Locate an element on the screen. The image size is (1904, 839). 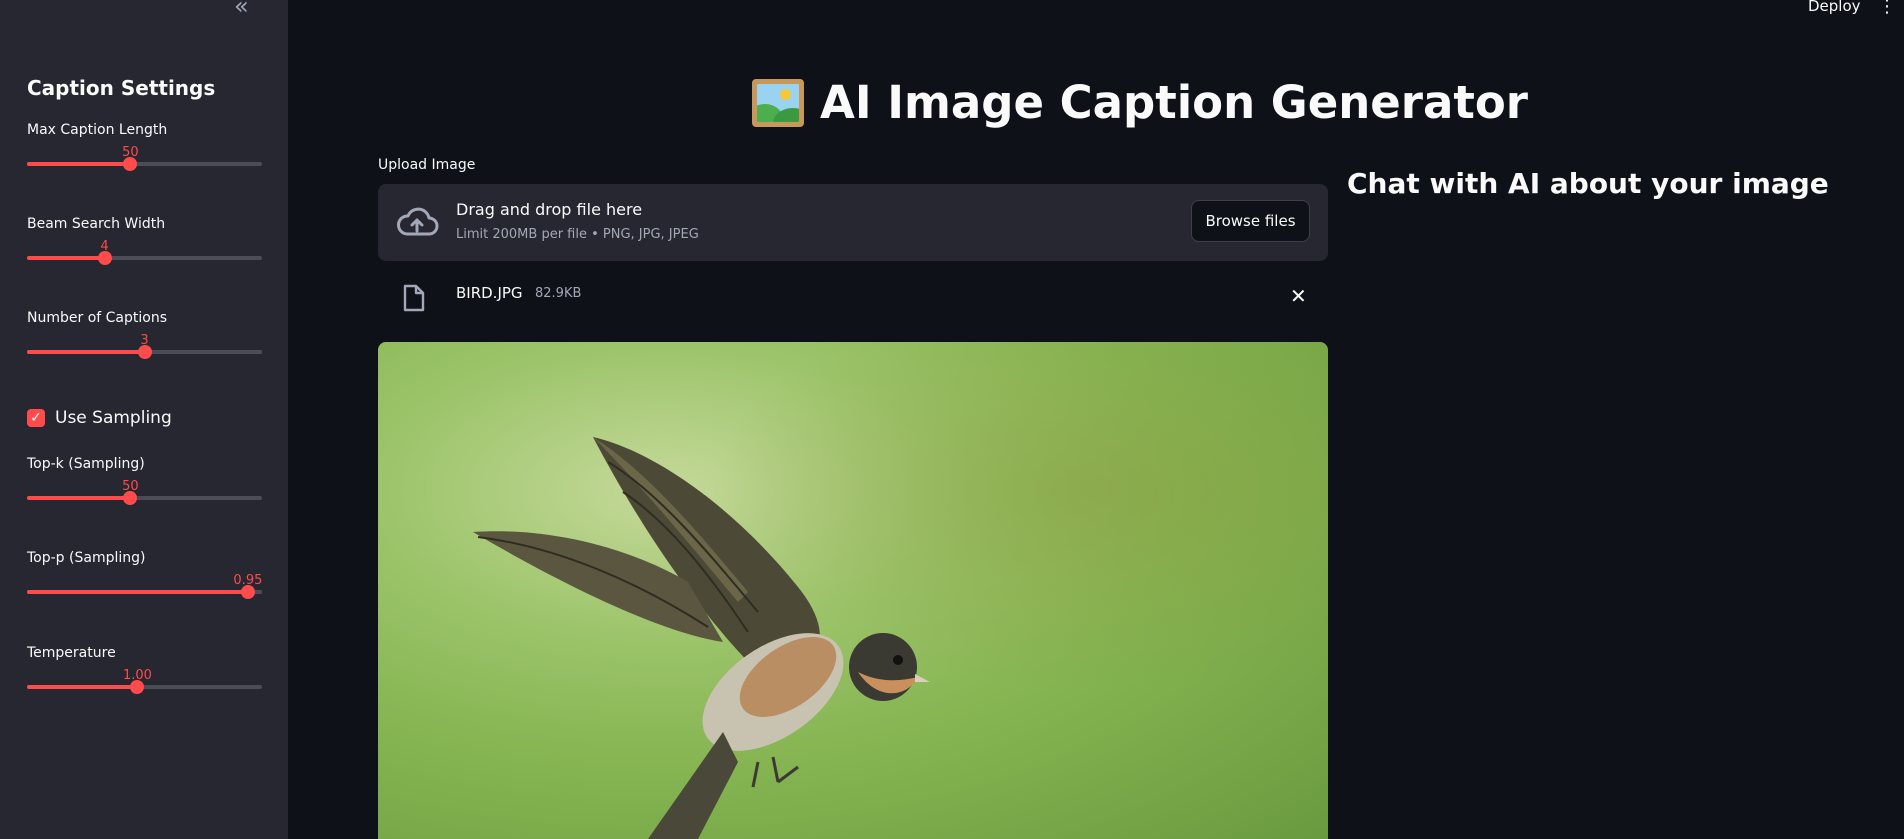
slider-temperature: Temperature 1.00 is located at coordinates (144, 670).